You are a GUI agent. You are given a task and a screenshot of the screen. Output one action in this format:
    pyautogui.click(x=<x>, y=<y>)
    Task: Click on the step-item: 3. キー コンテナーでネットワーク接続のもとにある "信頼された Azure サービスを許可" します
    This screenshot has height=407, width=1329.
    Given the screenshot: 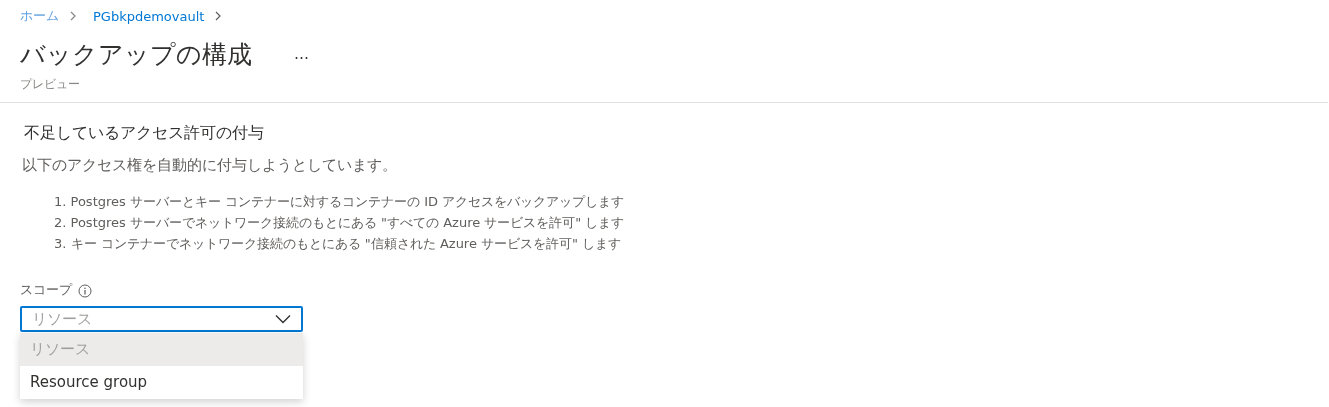 What is the action you would take?
    pyautogui.click(x=338, y=244)
    